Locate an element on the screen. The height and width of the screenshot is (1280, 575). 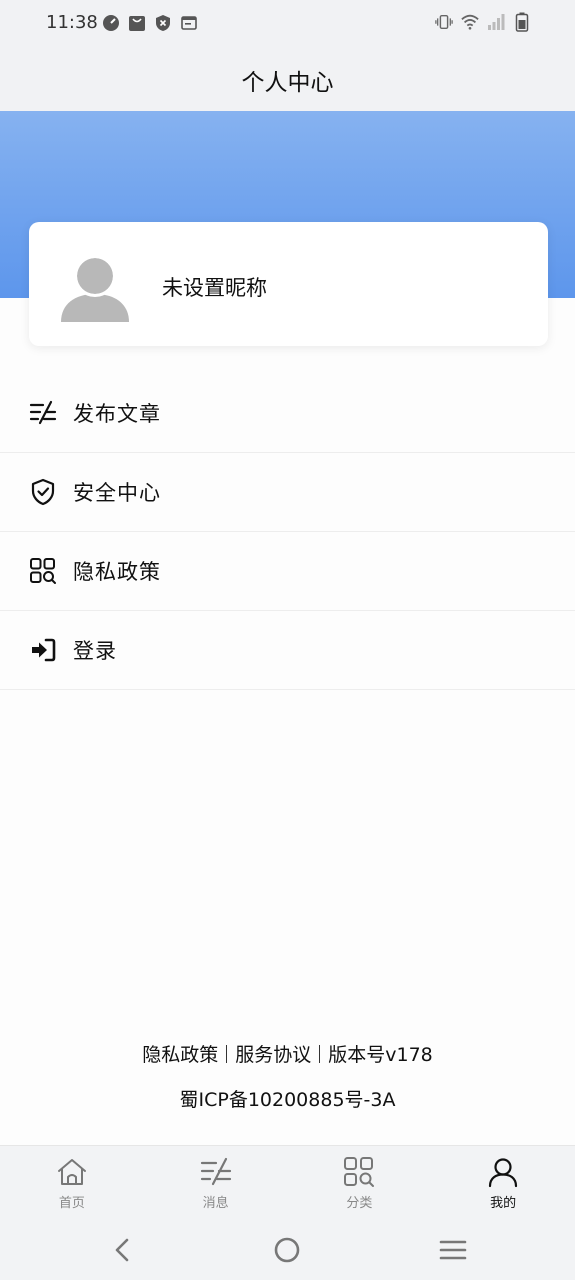
back-icon is located at coordinates (122, 1250).